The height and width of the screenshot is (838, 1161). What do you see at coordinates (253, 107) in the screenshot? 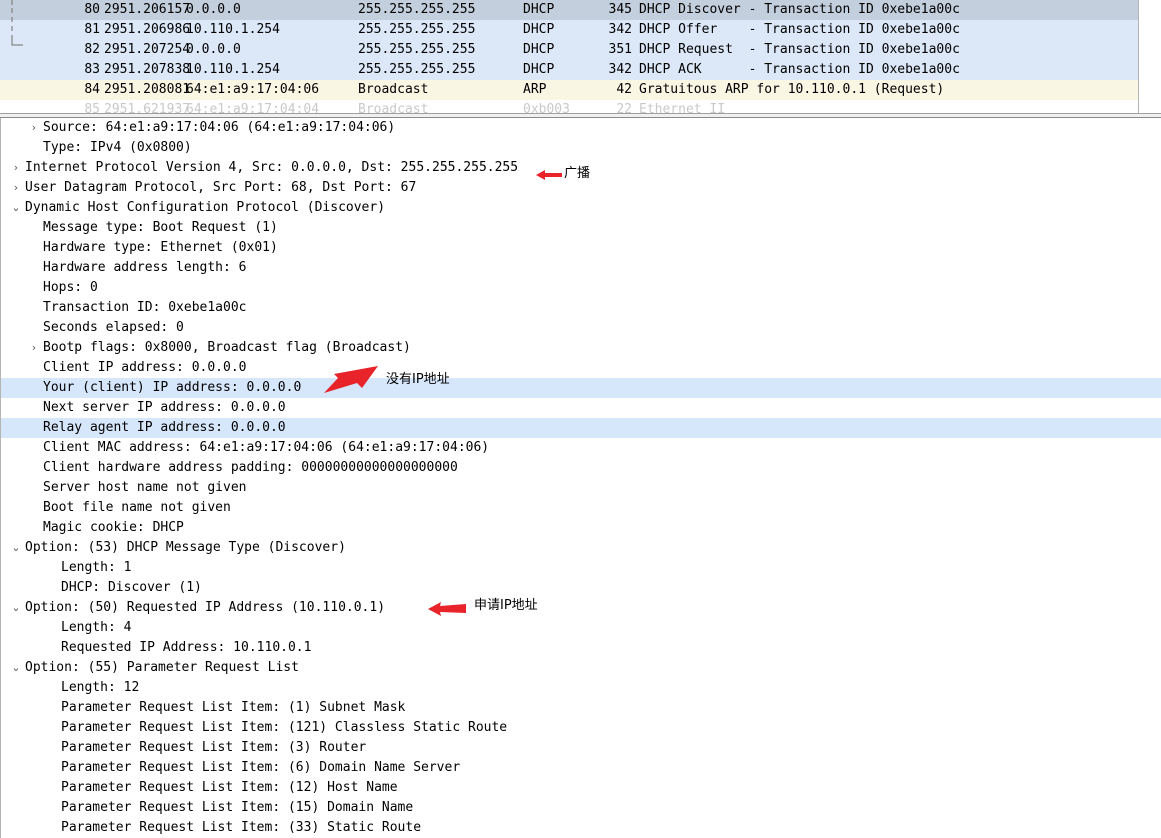
I see `packet-source: 64:e1:a9:17:04:04` at bounding box center [253, 107].